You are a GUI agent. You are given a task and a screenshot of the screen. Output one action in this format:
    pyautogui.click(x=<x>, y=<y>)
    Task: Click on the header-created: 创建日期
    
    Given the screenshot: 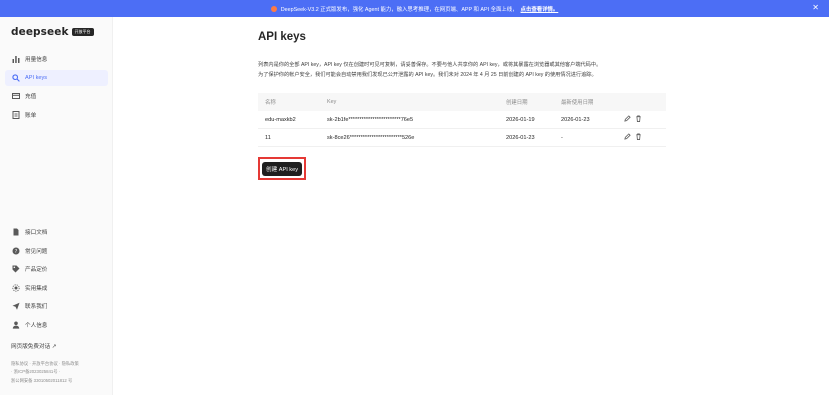 What is the action you would take?
    pyautogui.click(x=517, y=103)
    